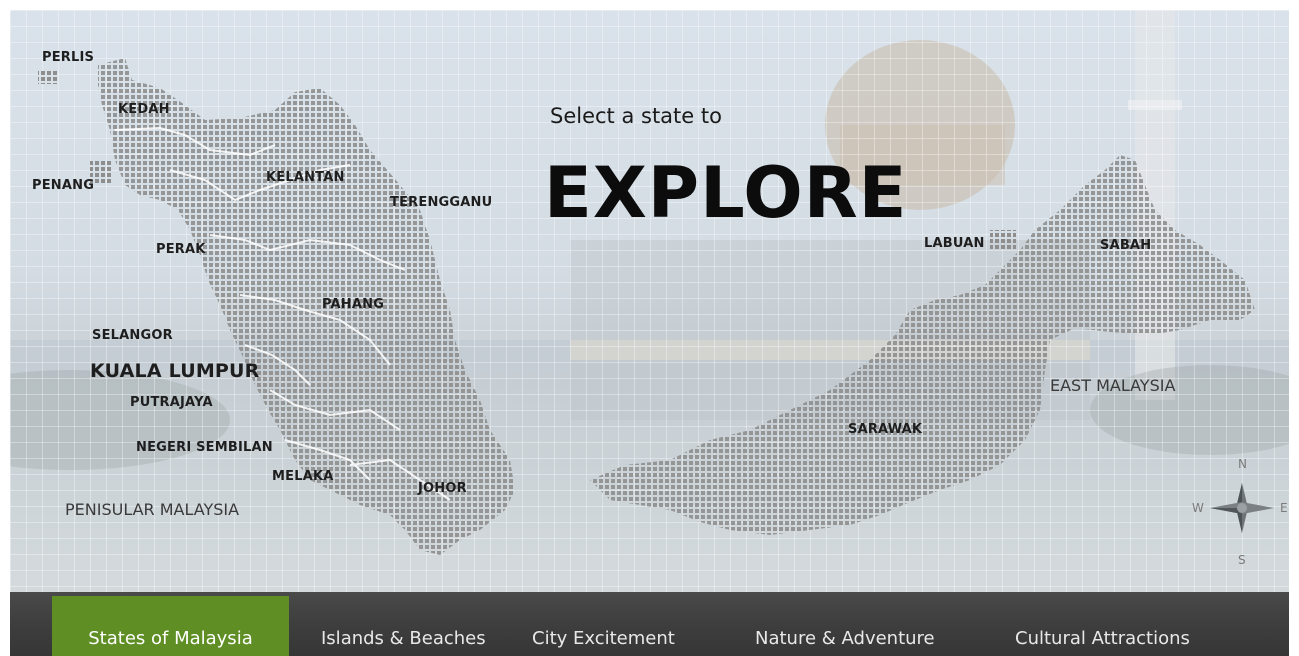 Image resolution: width=1299 pixels, height=656 pixels. What do you see at coordinates (68, 57) in the screenshot?
I see `state-label-perlis: PERLIS` at bounding box center [68, 57].